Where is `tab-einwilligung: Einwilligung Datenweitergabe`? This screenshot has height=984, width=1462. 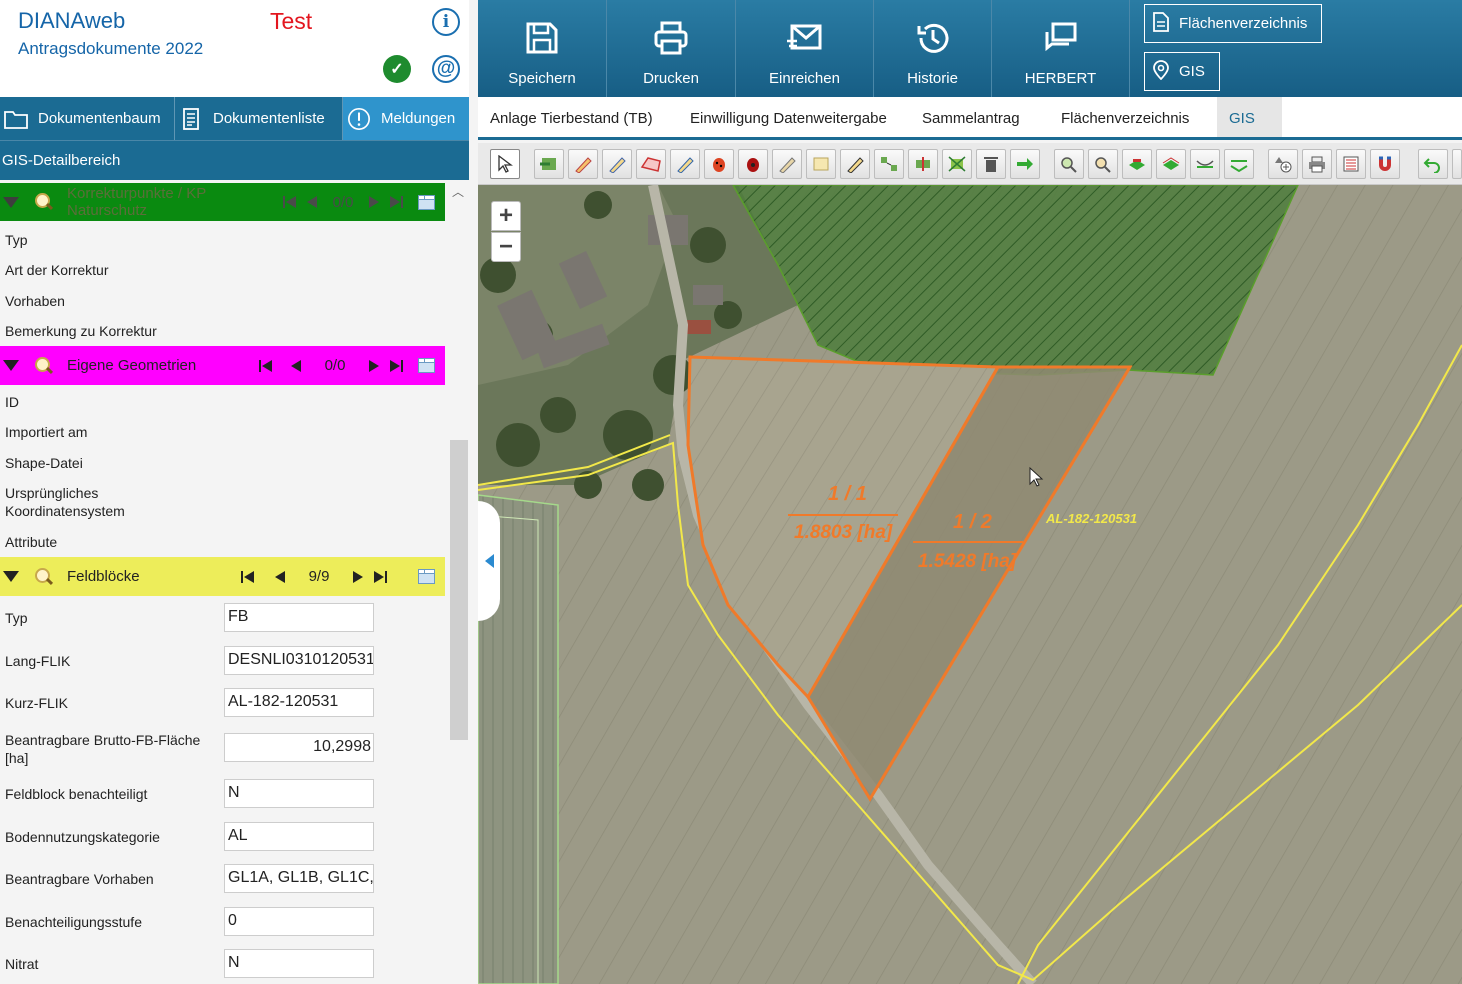 tab-einwilligung: Einwilligung Datenweitergabe is located at coordinates (788, 117).